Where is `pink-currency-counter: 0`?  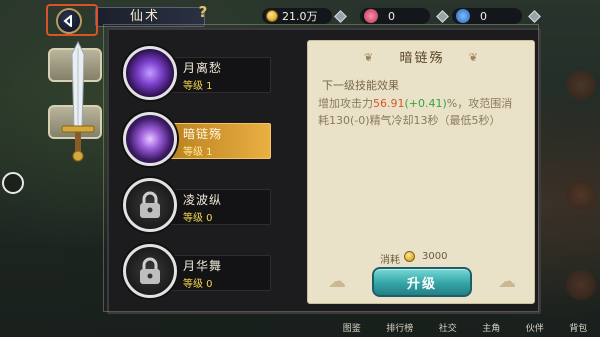
pink-currency-counter: 0 is located at coordinates (379, 16).